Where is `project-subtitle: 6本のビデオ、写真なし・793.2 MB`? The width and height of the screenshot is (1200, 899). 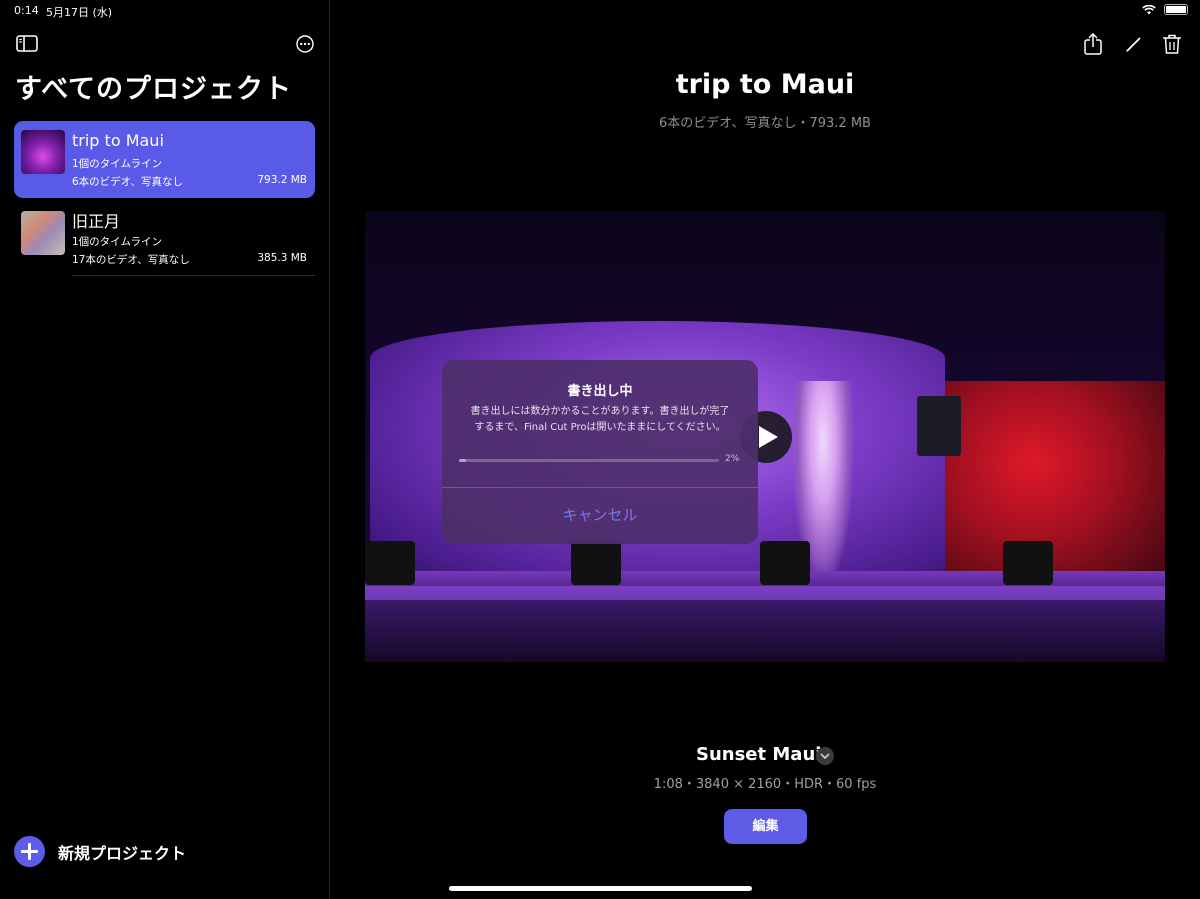
project-subtitle: 6本のビデオ、写真なし・793.2 MB is located at coordinates (765, 123).